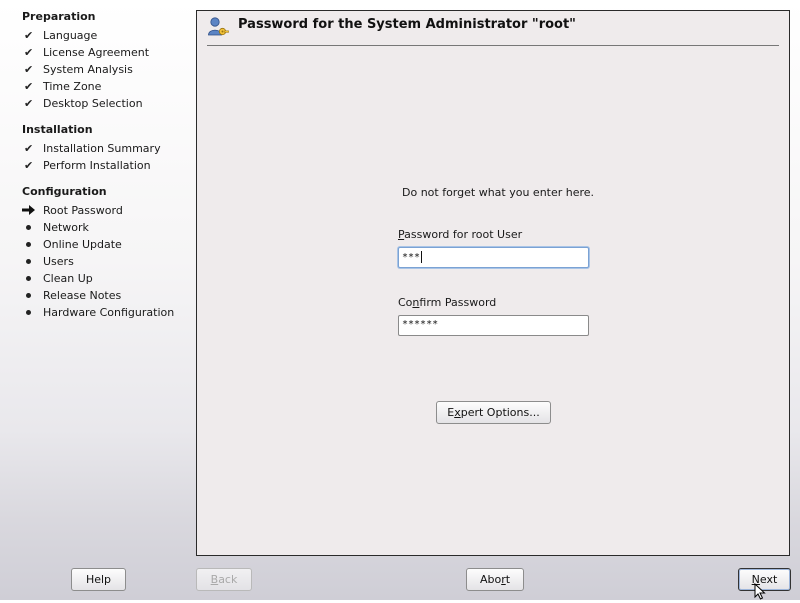 This screenshot has width=800, height=603. I want to click on title-divider, so click(493, 45).